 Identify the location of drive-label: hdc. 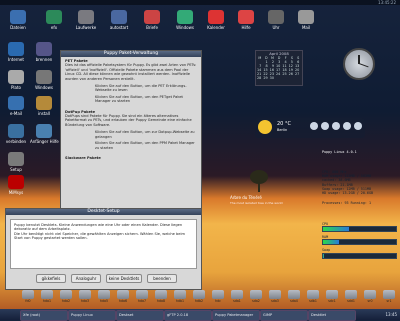
(218, 301).